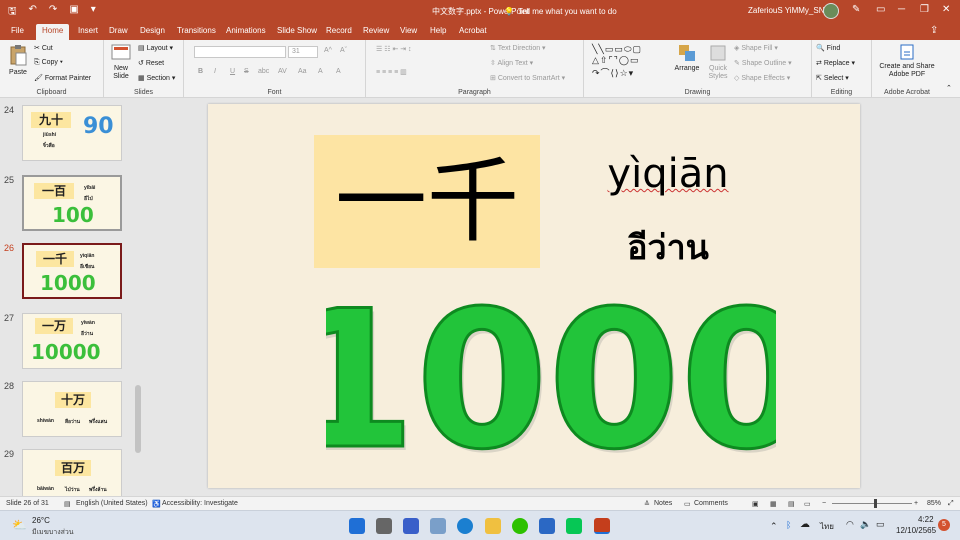 This screenshot has height=540, width=960. I want to click on tab-home: Home, so click(53, 32).